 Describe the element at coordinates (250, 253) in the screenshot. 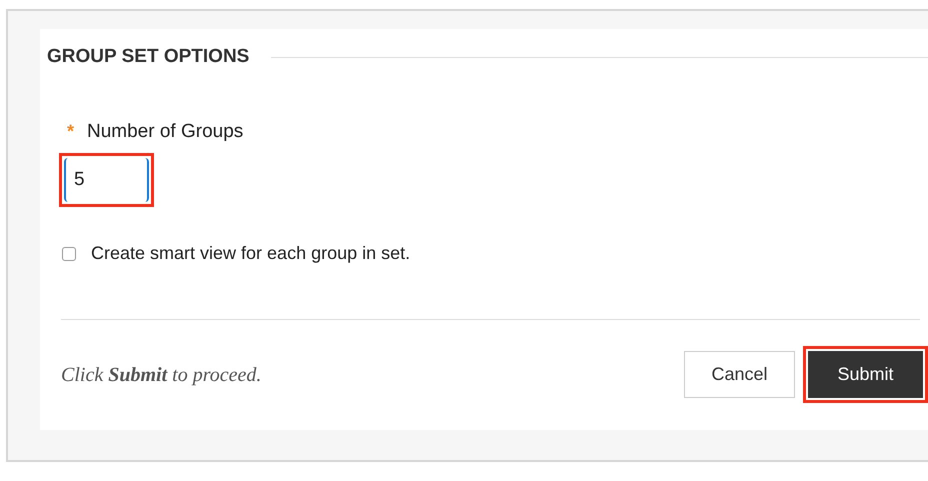

I see `checkbox-label: Create smart view for each group in set.` at that location.